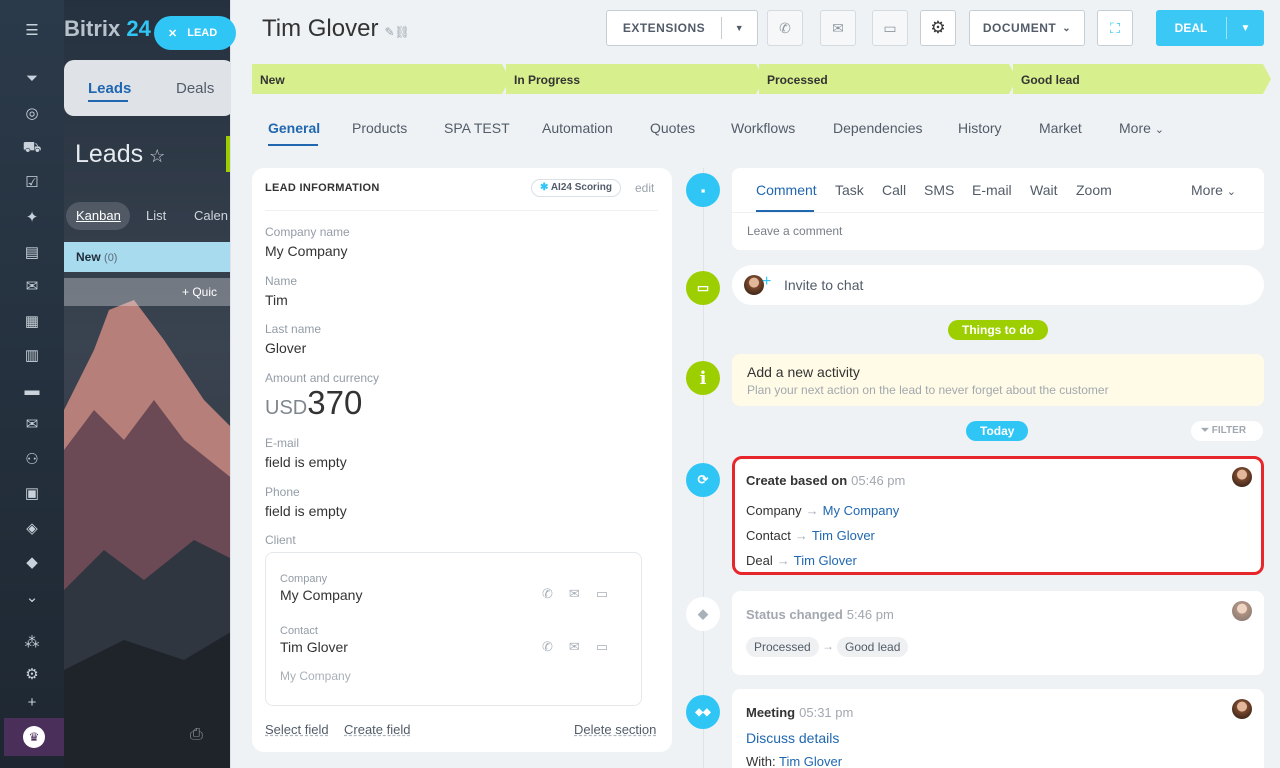 Image resolution: width=1280 pixels, height=768 pixels. I want to click on bg-view-kanban: Kanban, so click(98, 216).